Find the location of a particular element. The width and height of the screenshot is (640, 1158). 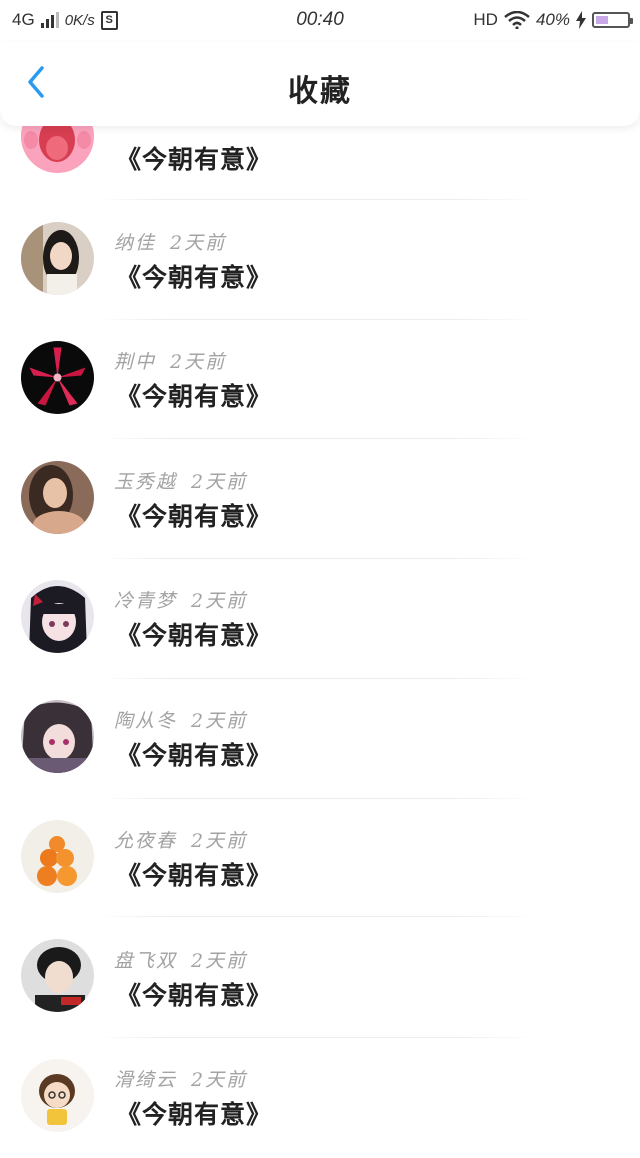

item-meta: 滑绮云 2天前 is located at coordinates (180, 1078).